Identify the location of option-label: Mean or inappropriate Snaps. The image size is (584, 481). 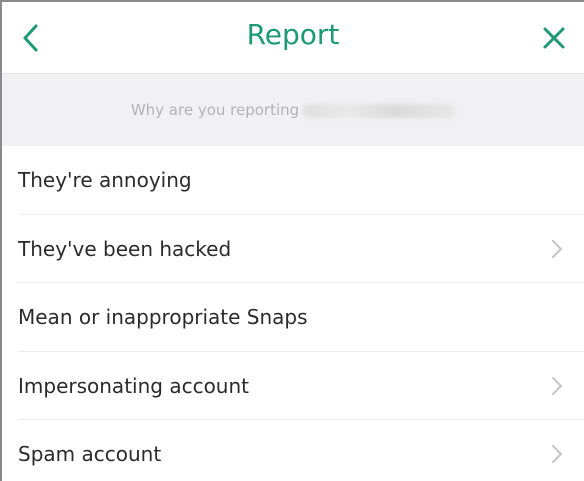
(163, 317).